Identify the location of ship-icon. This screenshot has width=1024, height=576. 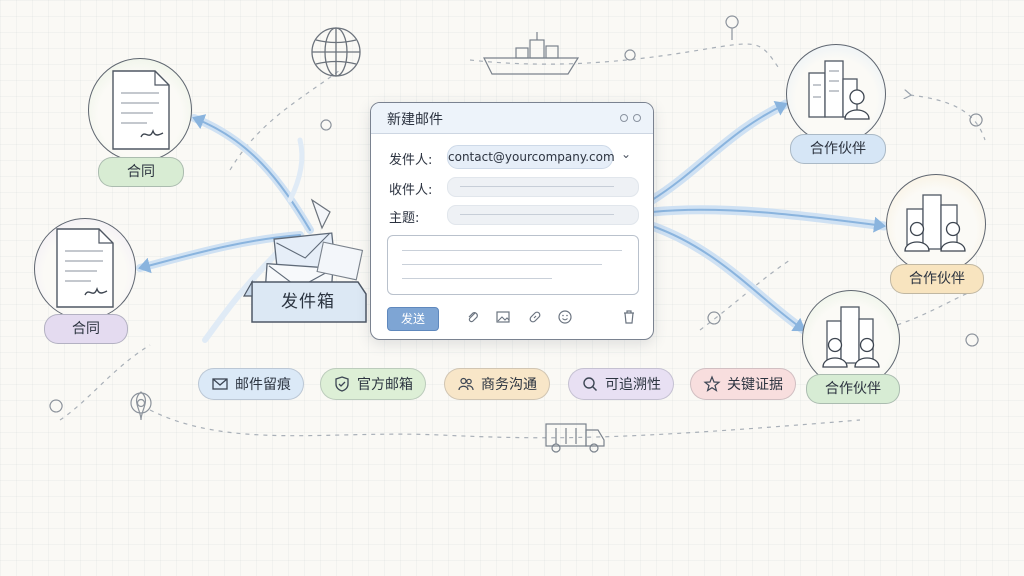
(531, 53).